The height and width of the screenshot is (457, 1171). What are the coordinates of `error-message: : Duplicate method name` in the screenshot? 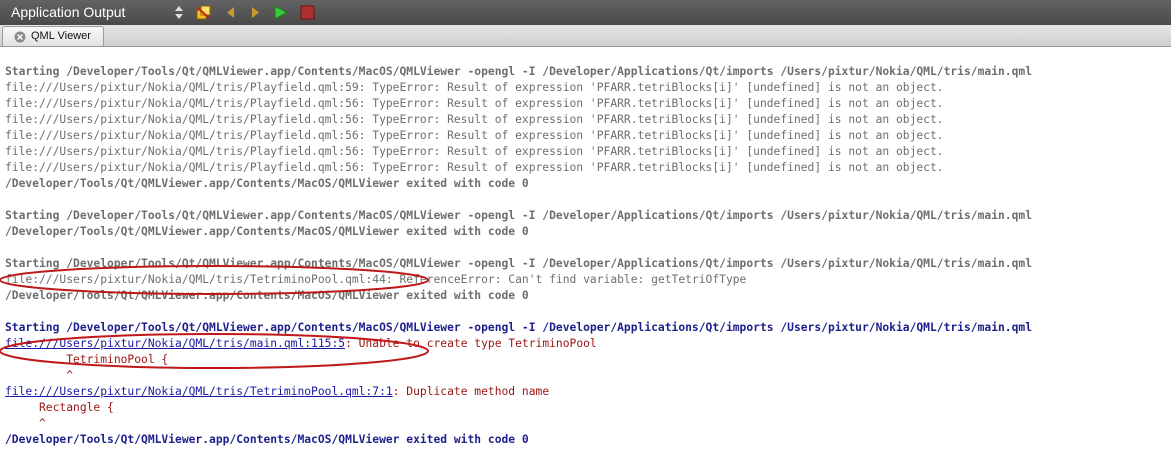 It's located at (471, 391).